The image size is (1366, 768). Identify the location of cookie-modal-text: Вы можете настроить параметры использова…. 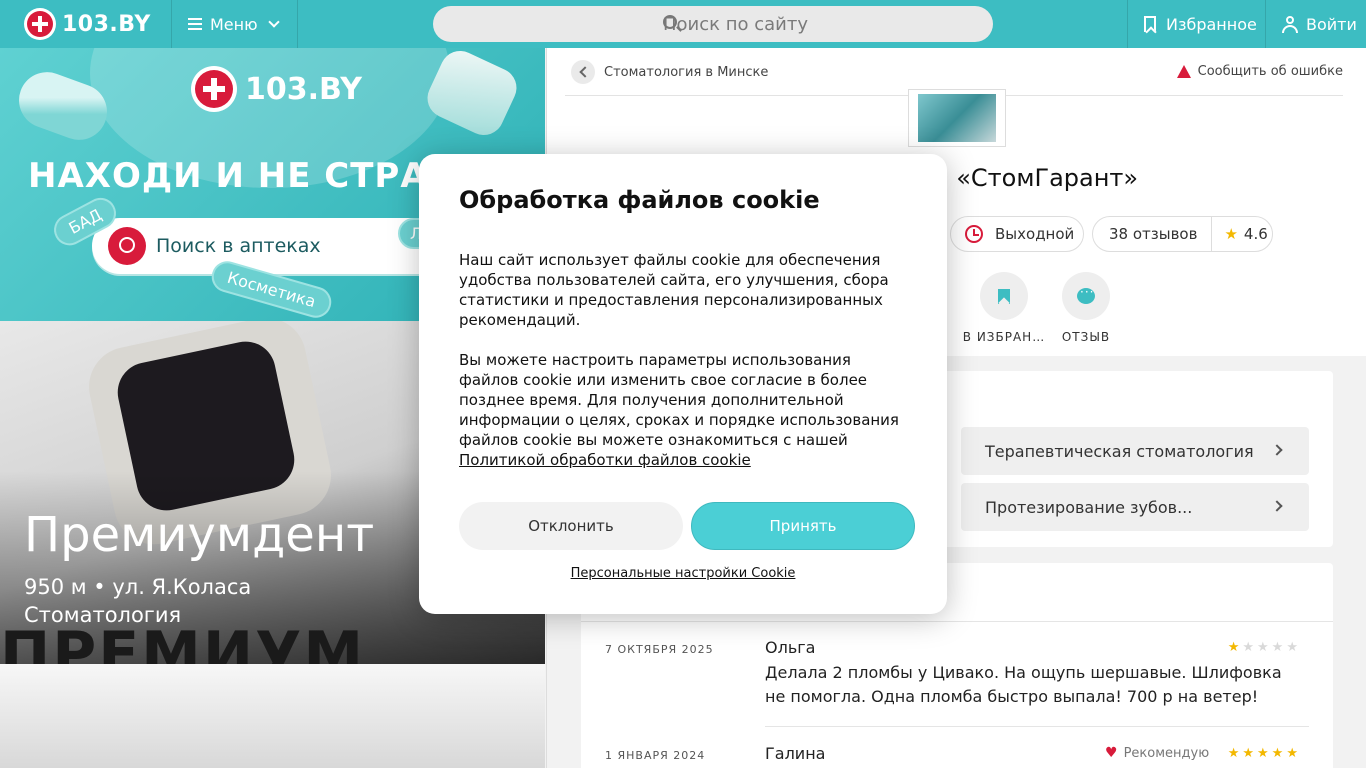
(679, 400).